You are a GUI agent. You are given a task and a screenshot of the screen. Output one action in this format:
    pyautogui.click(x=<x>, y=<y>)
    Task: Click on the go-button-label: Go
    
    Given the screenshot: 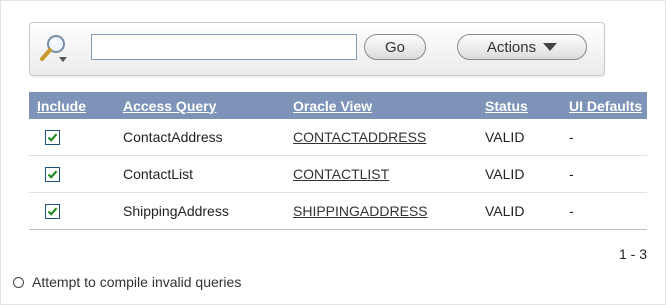 What is the action you would take?
    pyautogui.click(x=394, y=47)
    